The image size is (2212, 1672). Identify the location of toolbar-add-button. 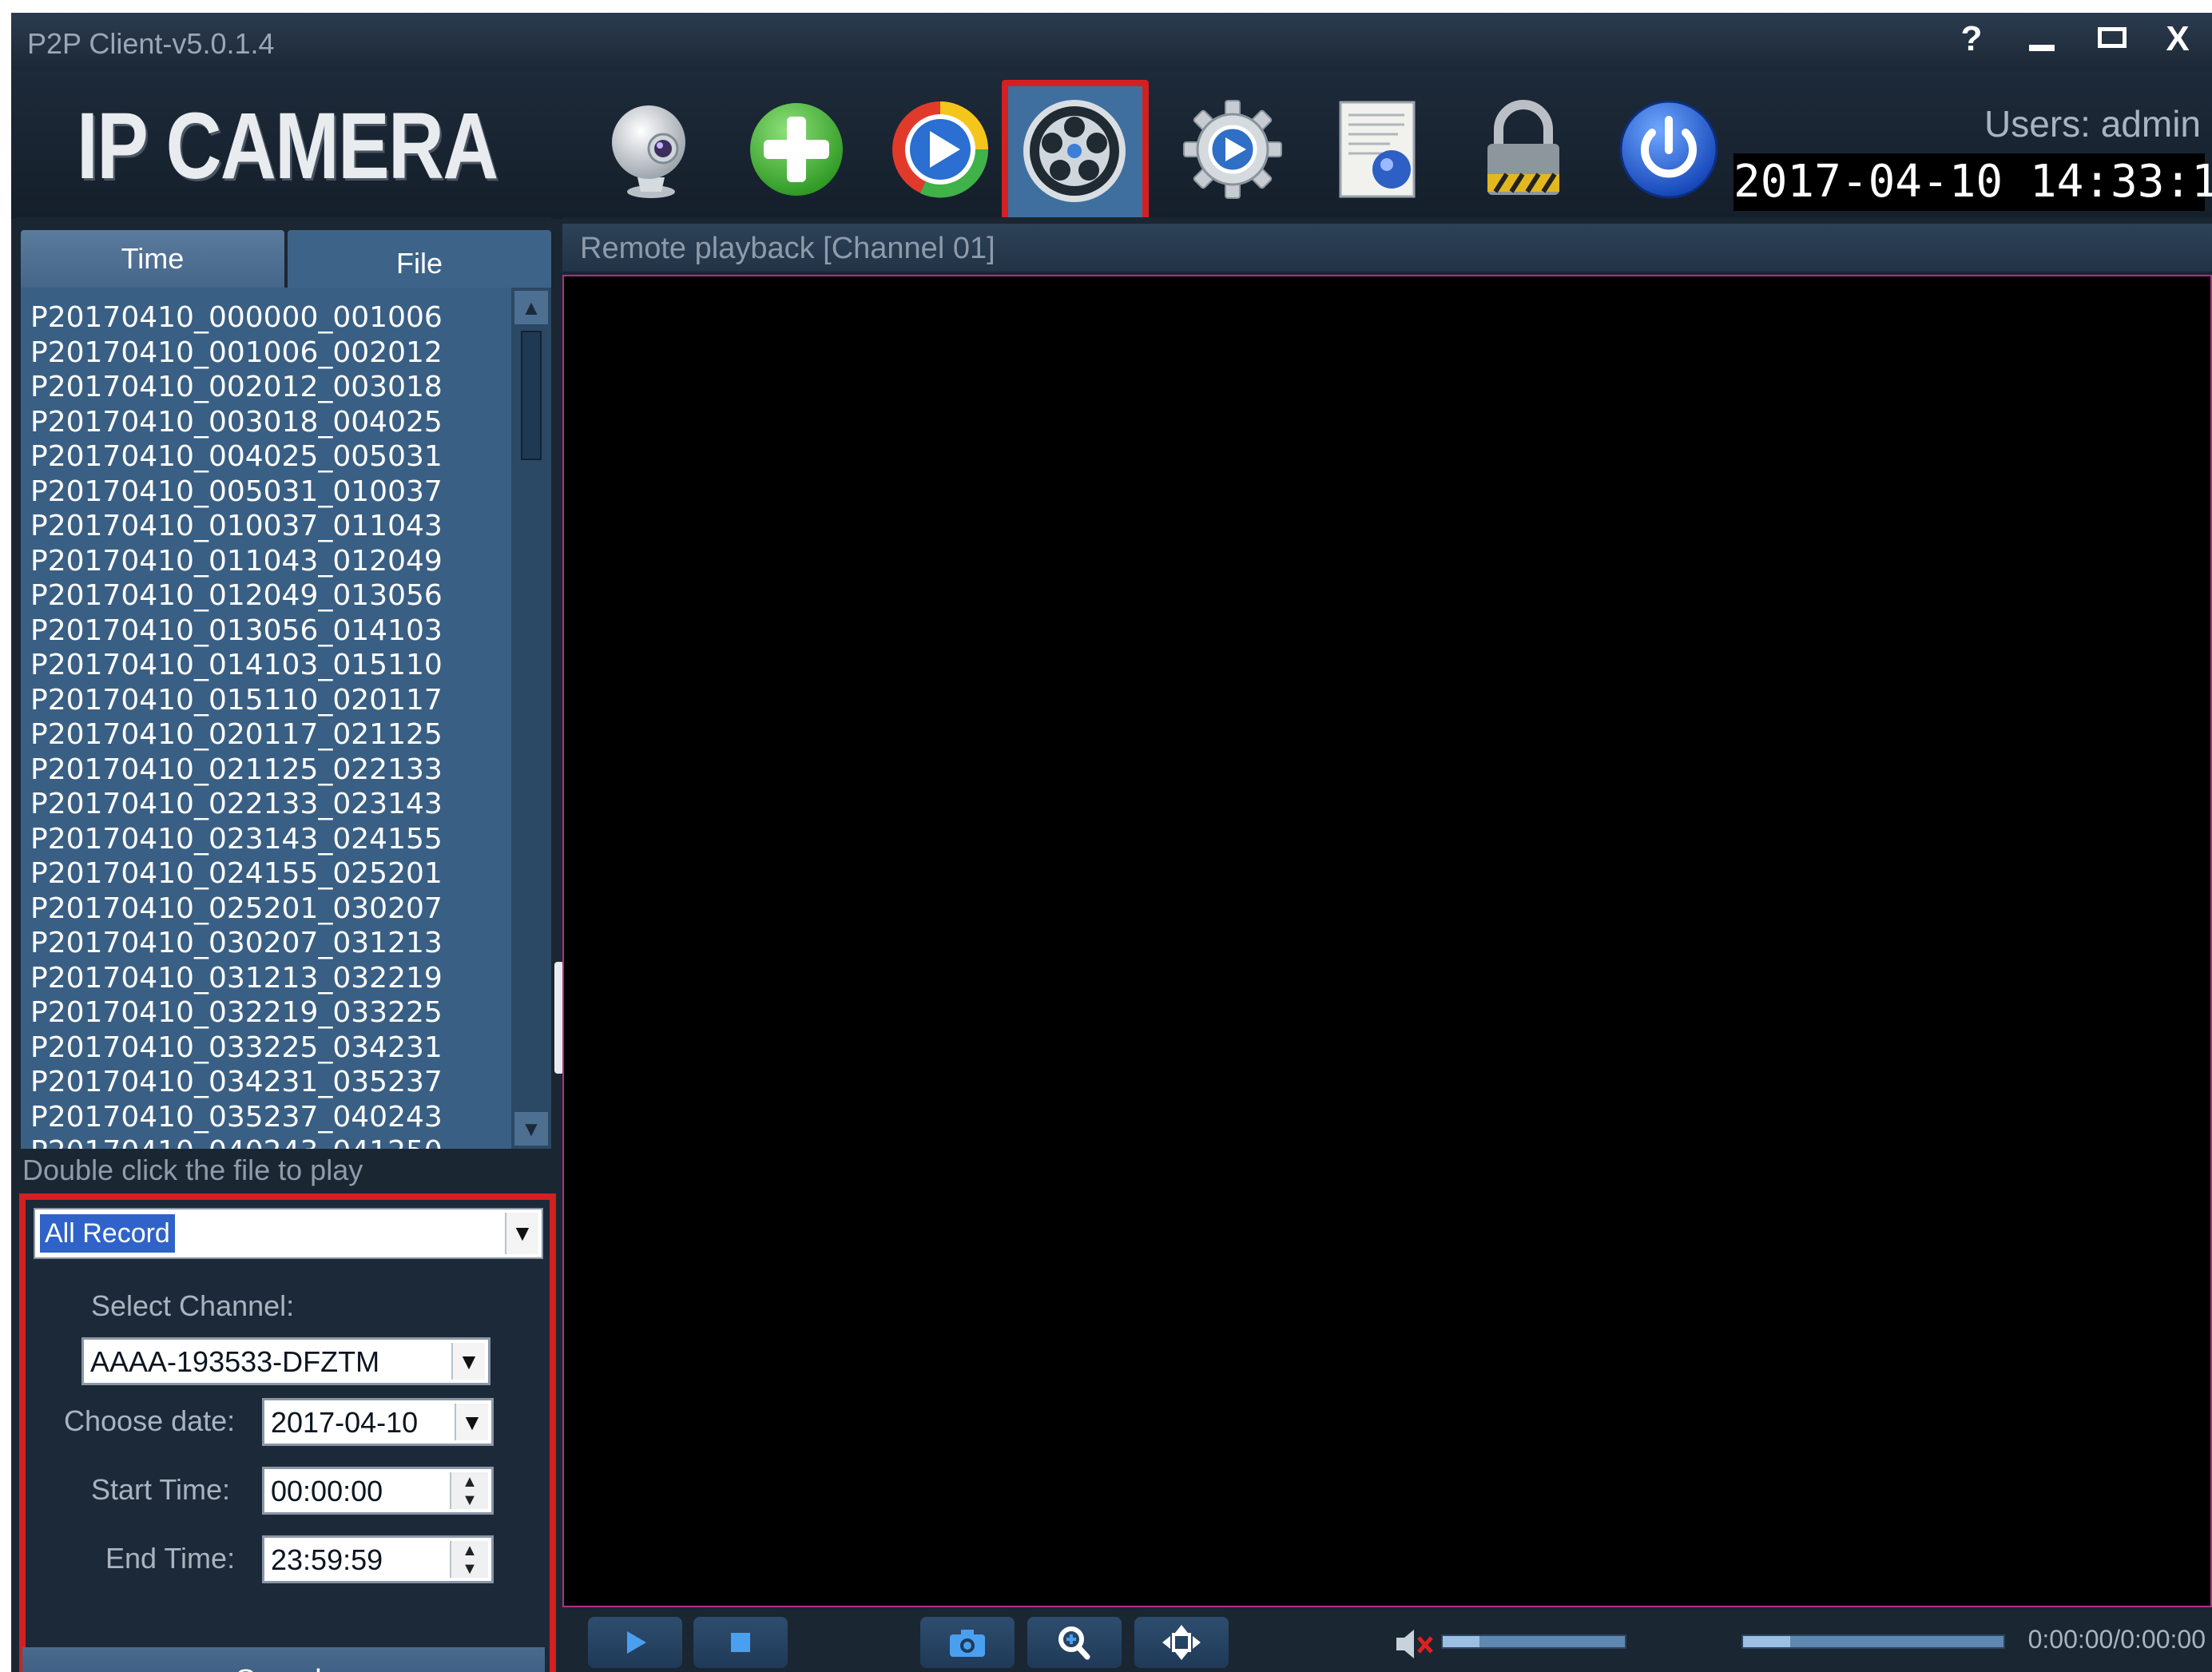
(796, 149).